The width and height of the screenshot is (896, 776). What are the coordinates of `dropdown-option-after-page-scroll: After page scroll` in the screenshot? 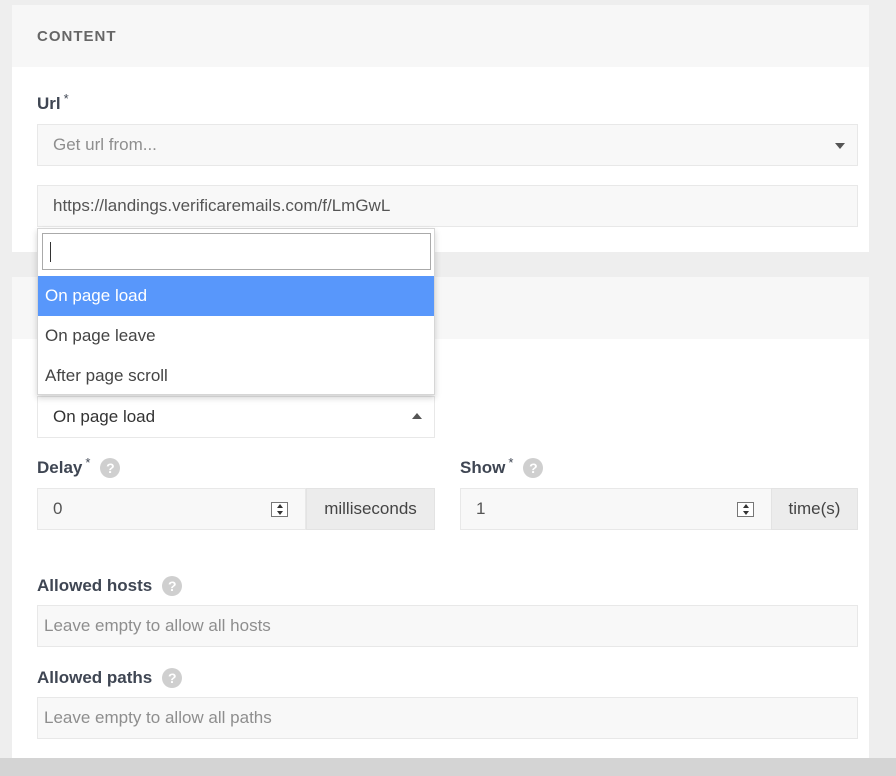 It's located at (236, 376).